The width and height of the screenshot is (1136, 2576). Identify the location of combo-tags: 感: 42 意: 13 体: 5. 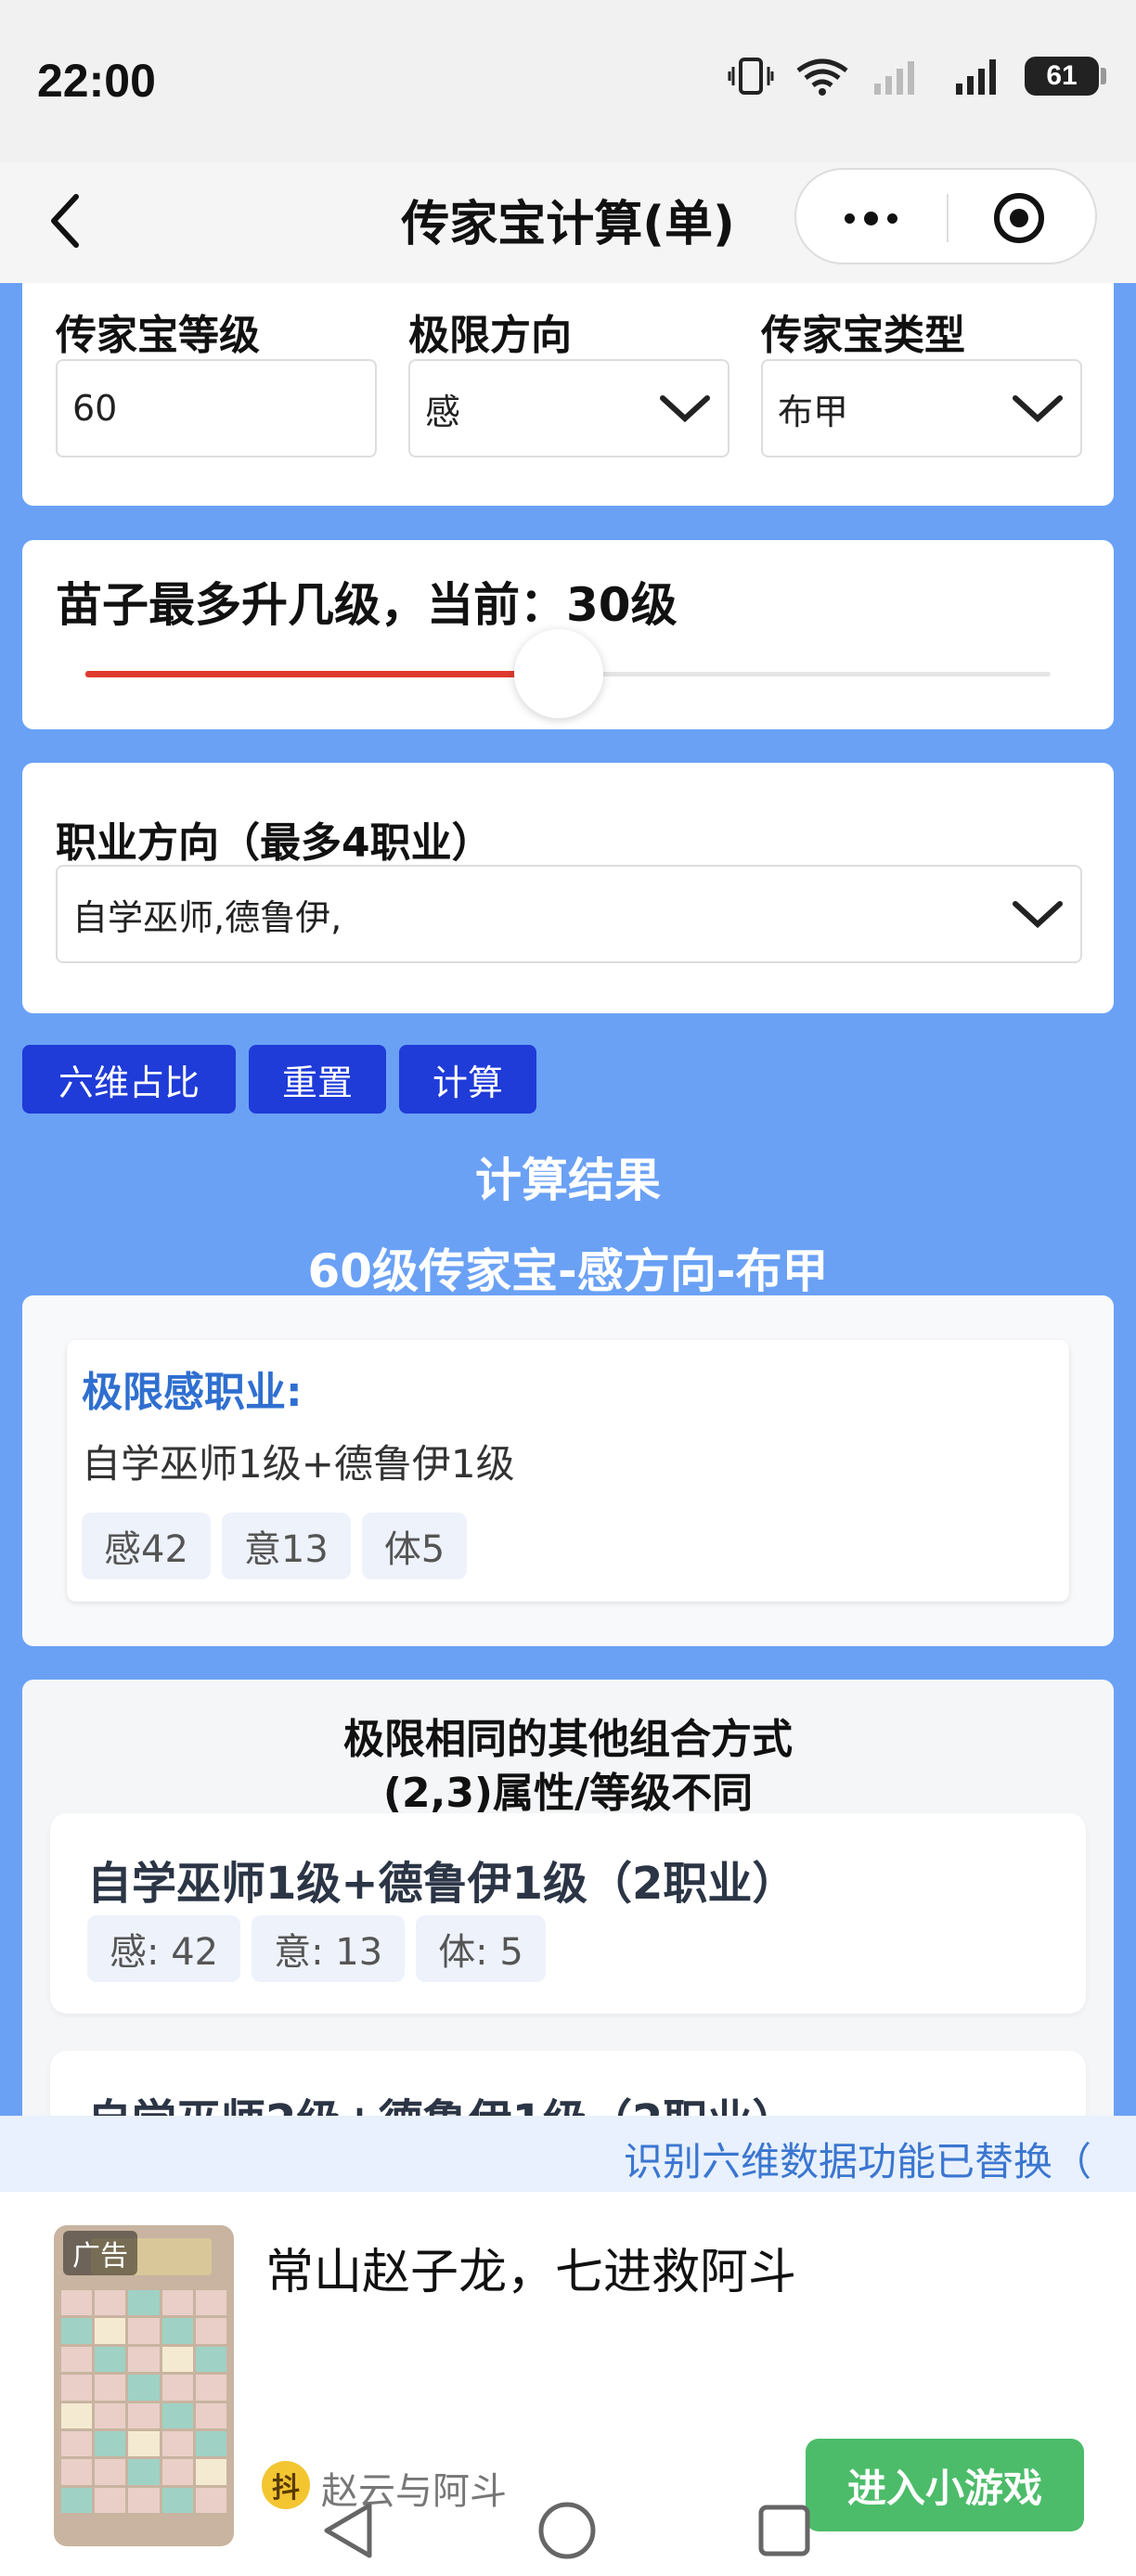
(322, 1948).